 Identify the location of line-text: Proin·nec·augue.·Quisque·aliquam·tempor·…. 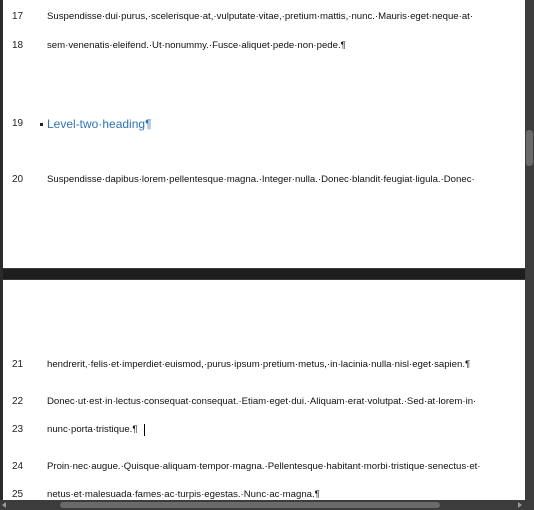
(264, 467).